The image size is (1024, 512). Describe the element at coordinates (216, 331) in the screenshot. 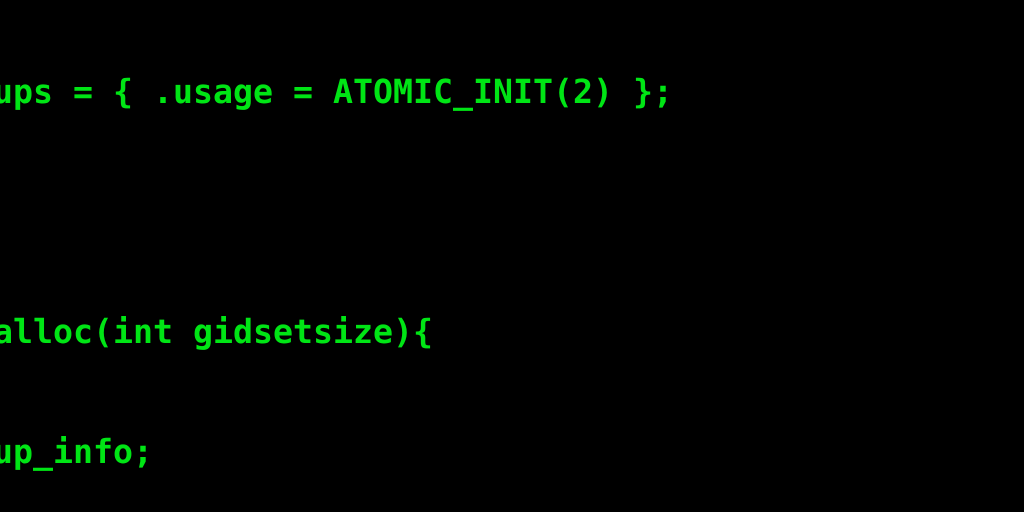

I see `code-line: *groups_alloc(int gidsetsize){` at that location.